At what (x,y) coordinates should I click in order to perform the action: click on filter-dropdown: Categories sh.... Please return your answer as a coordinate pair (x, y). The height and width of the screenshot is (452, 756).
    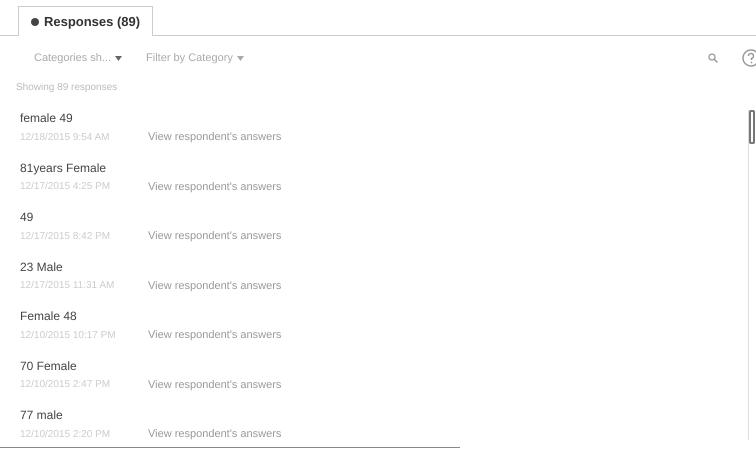
    Looking at the image, I should click on (78, 58).